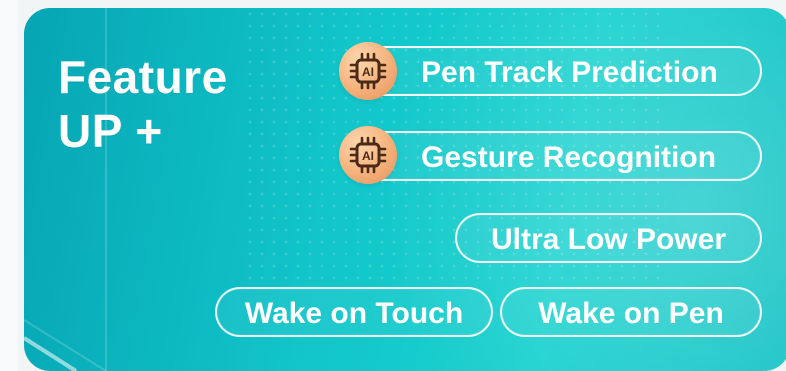 The height and width of the screenshot is (371, 786). I want to click on feature-pill-gesture-recognition: Gesture Recognition, so click(555, 156).